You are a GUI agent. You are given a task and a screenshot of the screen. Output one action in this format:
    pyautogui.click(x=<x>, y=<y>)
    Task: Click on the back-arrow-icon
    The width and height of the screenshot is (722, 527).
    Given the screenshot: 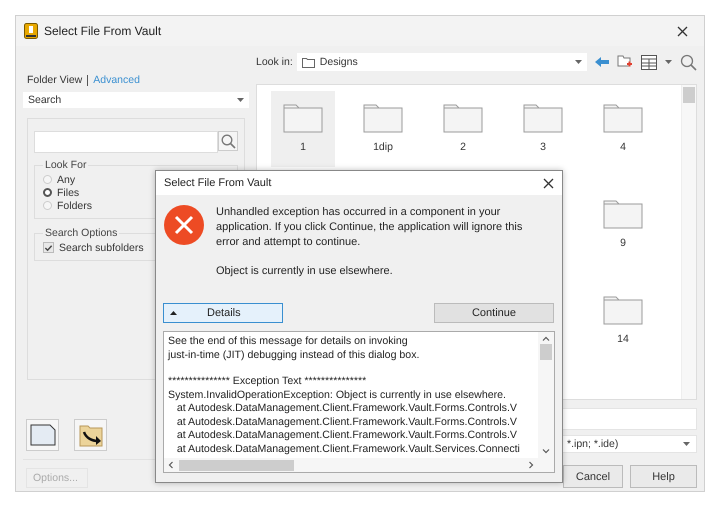 What is the action you would take?
    pyautogui.click(x=602, y=62)
    